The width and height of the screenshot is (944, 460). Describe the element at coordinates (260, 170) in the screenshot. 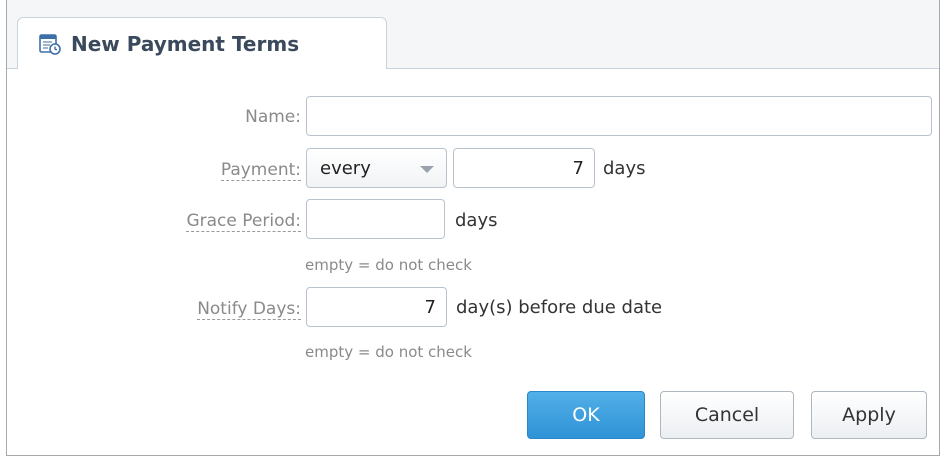

I see `payment-label: Payment:` at that location.